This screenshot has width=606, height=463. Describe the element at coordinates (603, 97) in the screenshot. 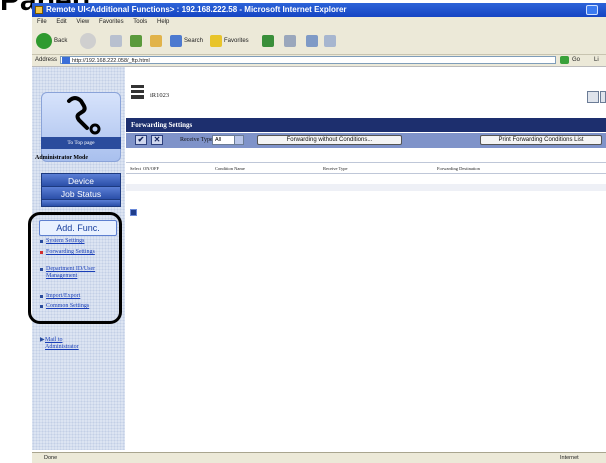

I see `help-icon` at that location.